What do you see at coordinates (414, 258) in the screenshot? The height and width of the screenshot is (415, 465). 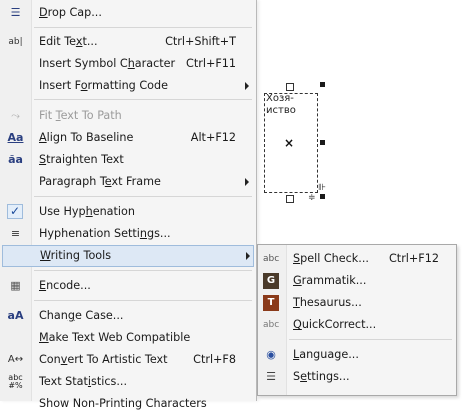 I see `shortcut: Ctrl+F12` at bounding box center [414, 258].